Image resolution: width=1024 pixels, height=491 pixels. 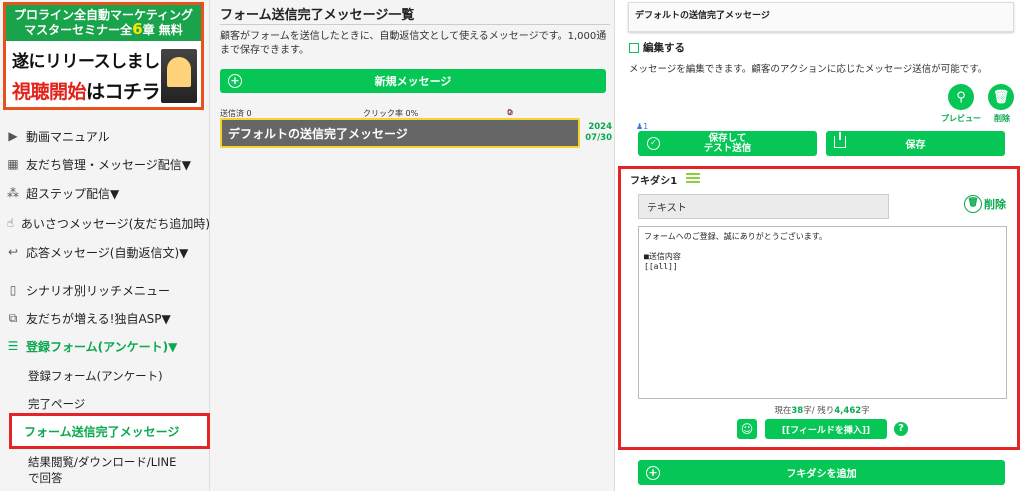 I want to click on new-message-button: + 新規メッセージ, so click(x=413, y=81).